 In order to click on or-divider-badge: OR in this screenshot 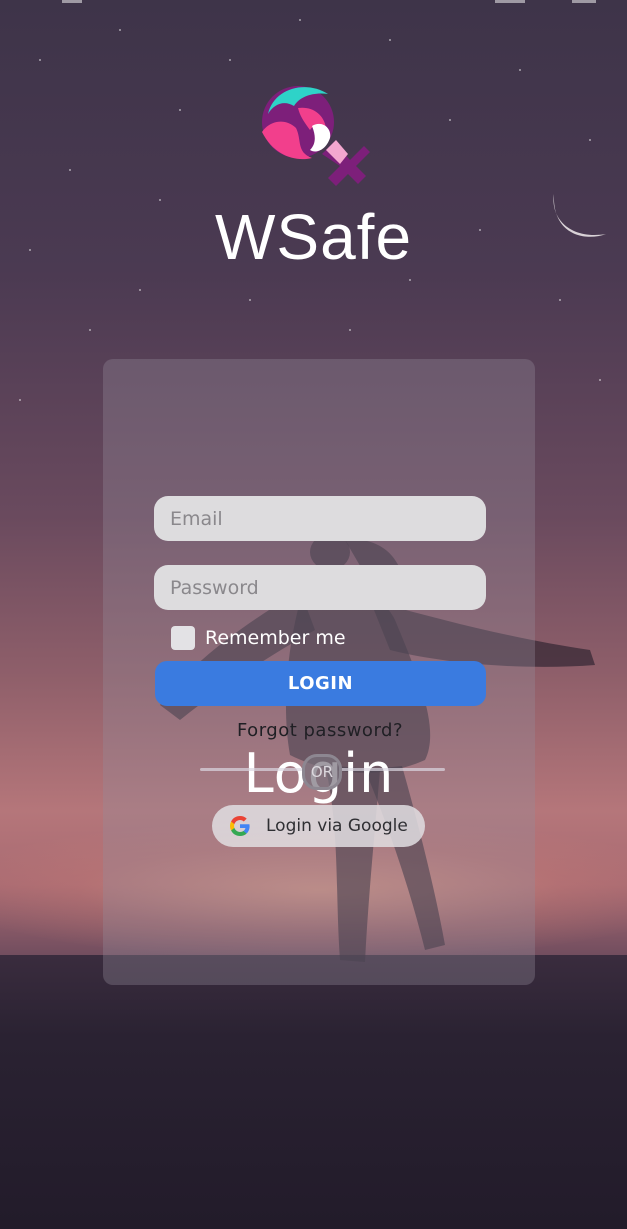, I will do `click(322, 772)`.